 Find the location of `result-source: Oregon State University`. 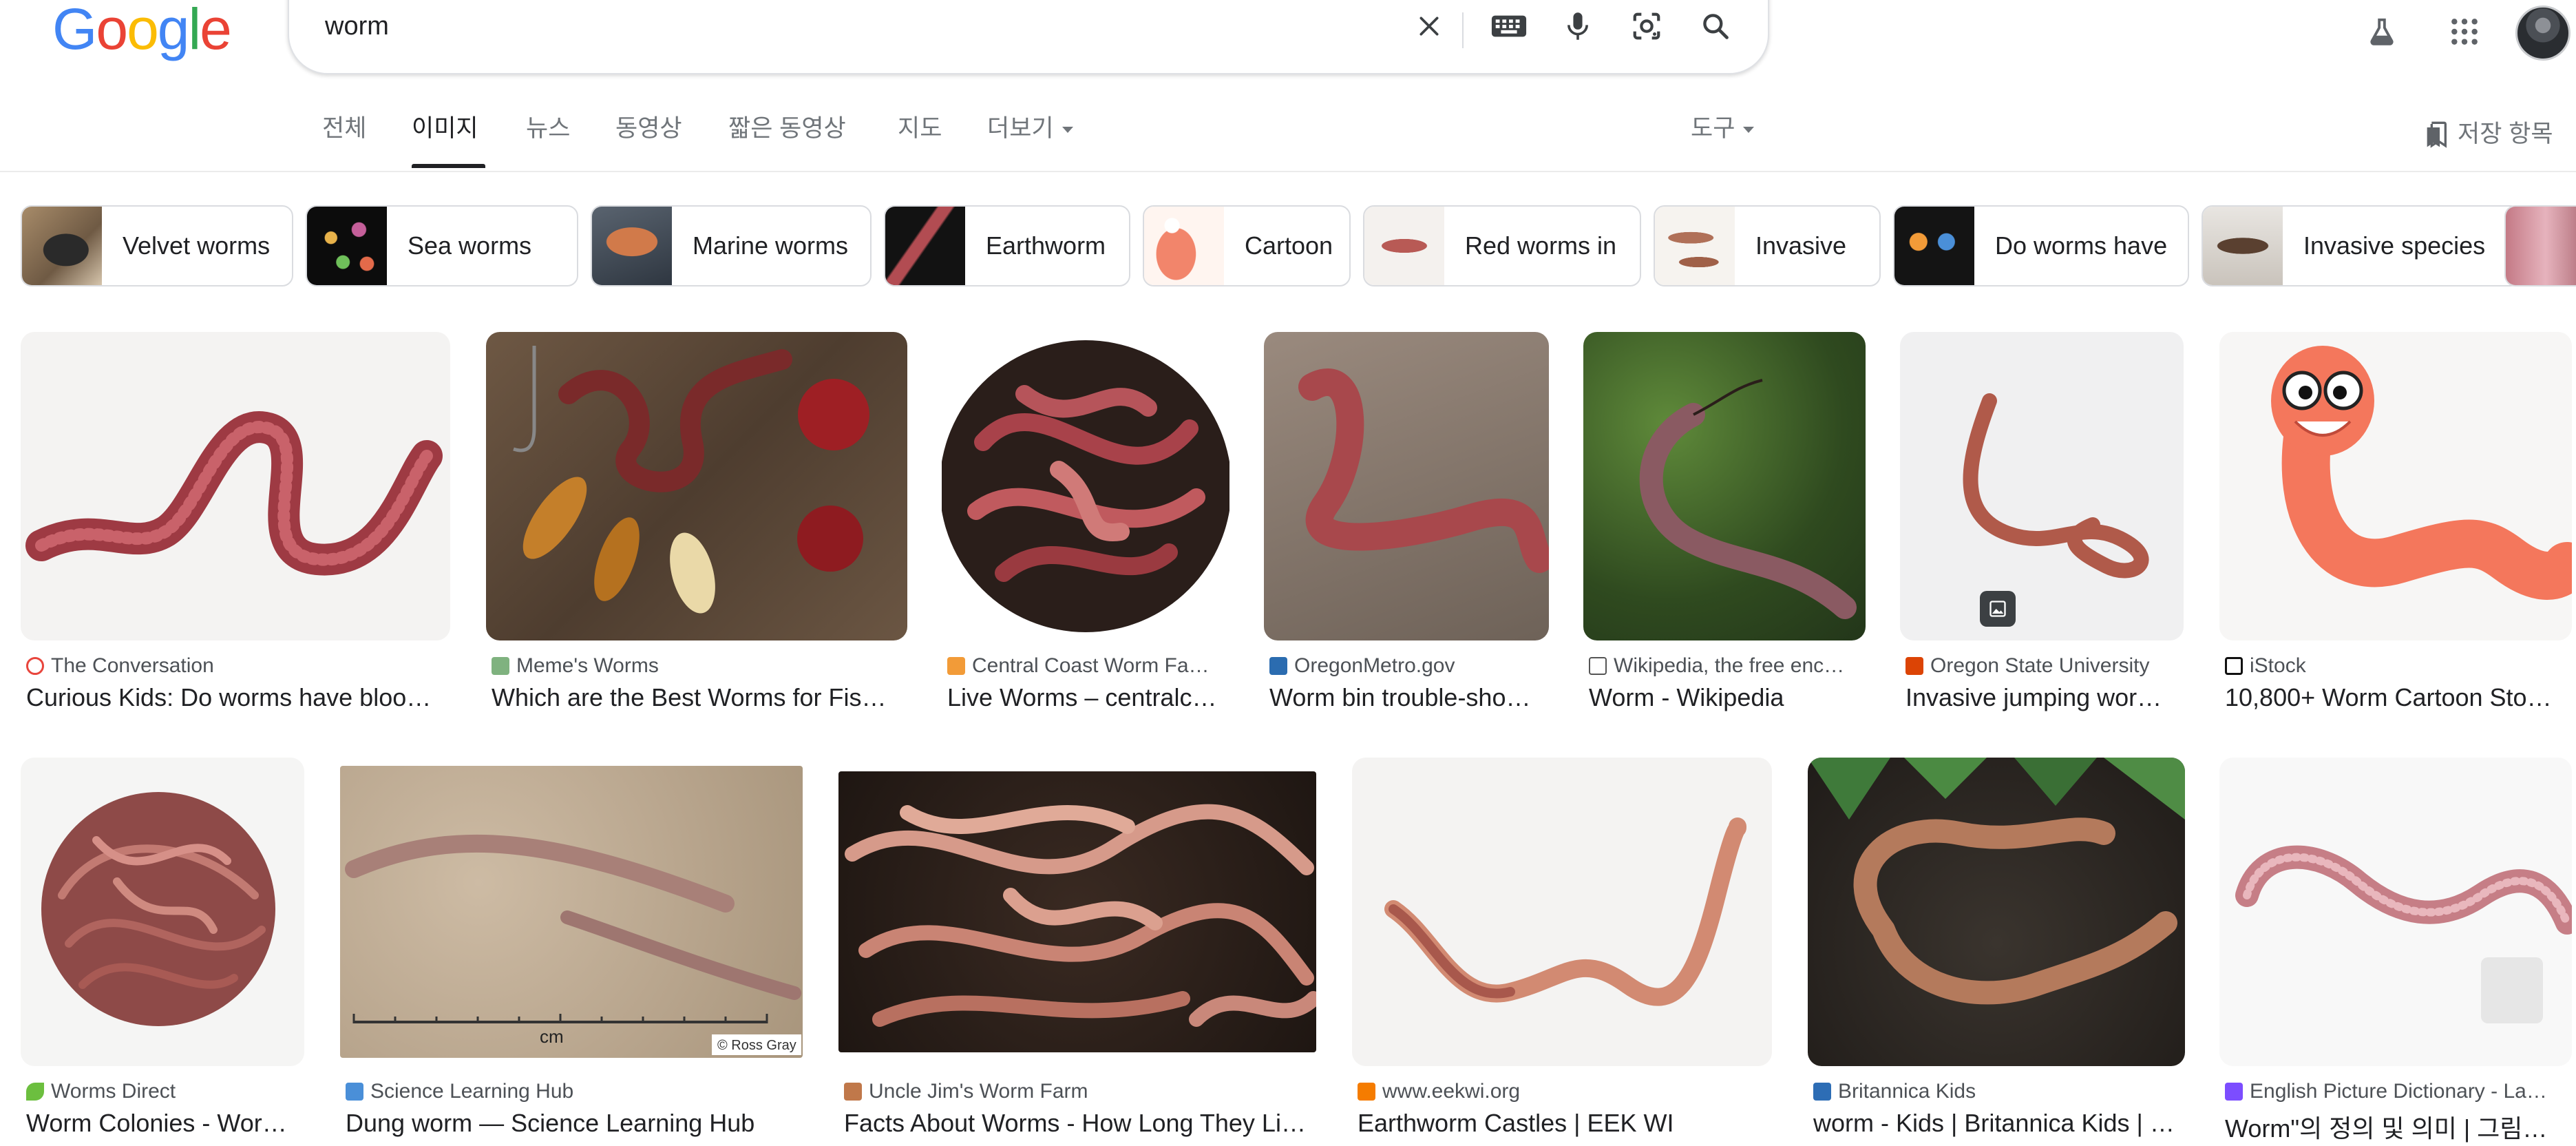

result-source: Oregon State University is located at coordinates (2046, 666).